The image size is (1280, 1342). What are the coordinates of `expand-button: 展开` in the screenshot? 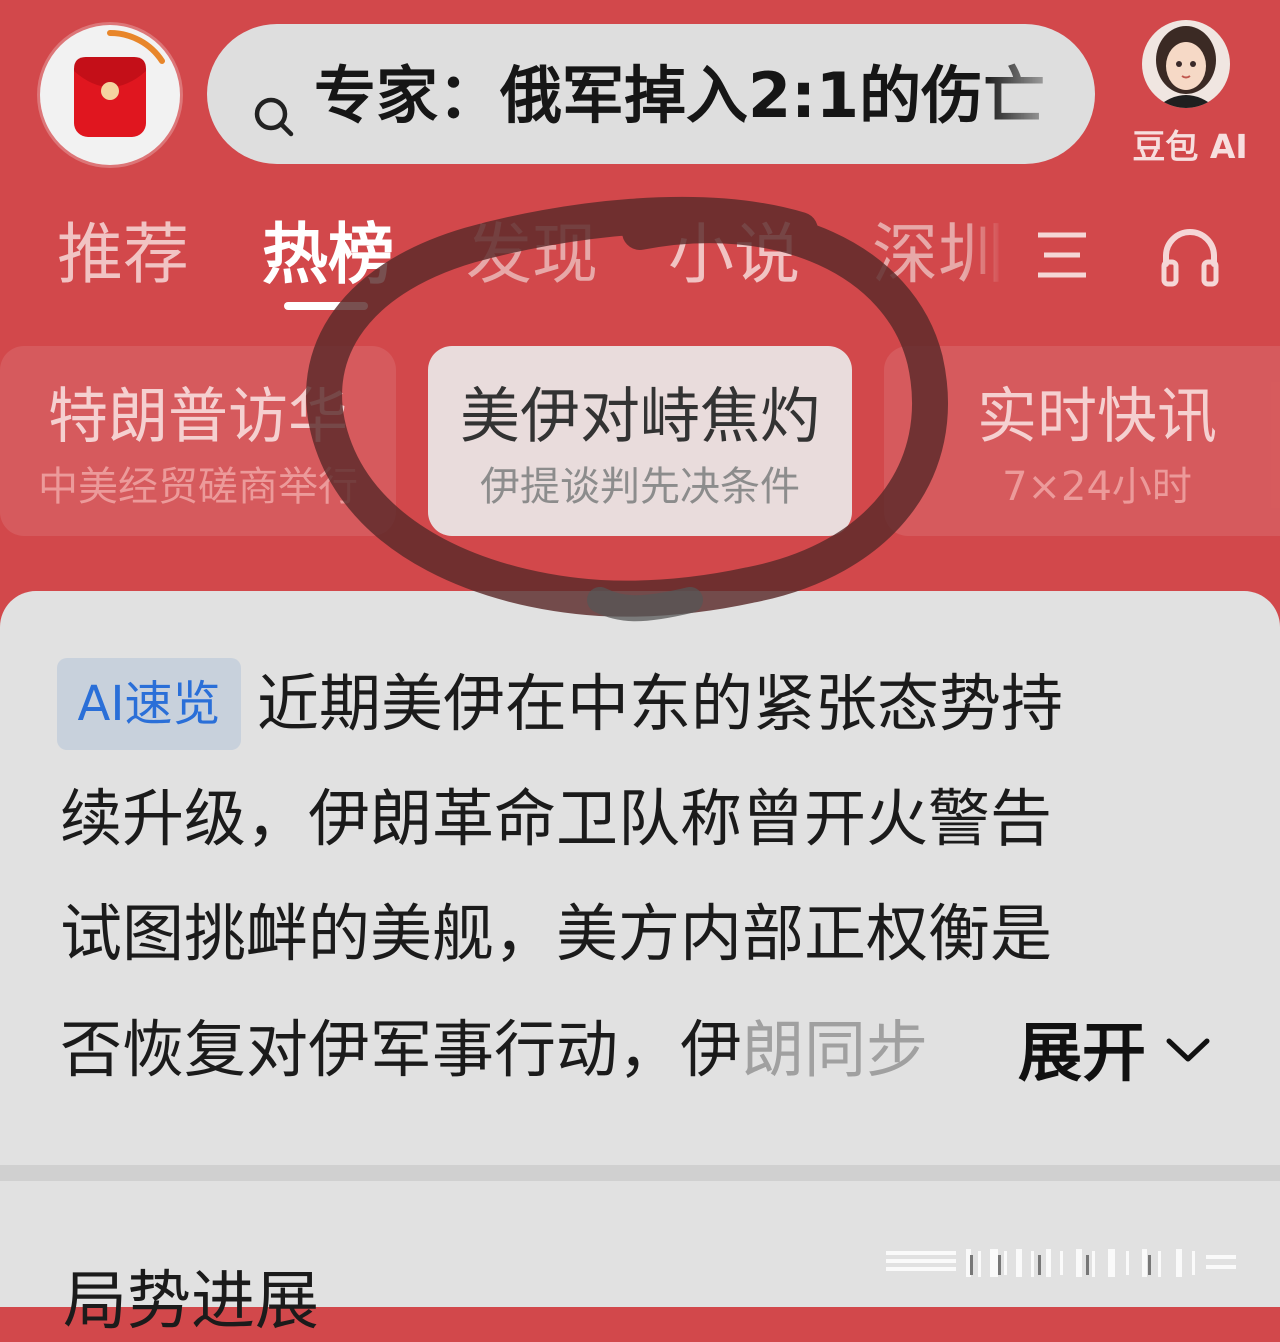 It's located at (1080, 1054).